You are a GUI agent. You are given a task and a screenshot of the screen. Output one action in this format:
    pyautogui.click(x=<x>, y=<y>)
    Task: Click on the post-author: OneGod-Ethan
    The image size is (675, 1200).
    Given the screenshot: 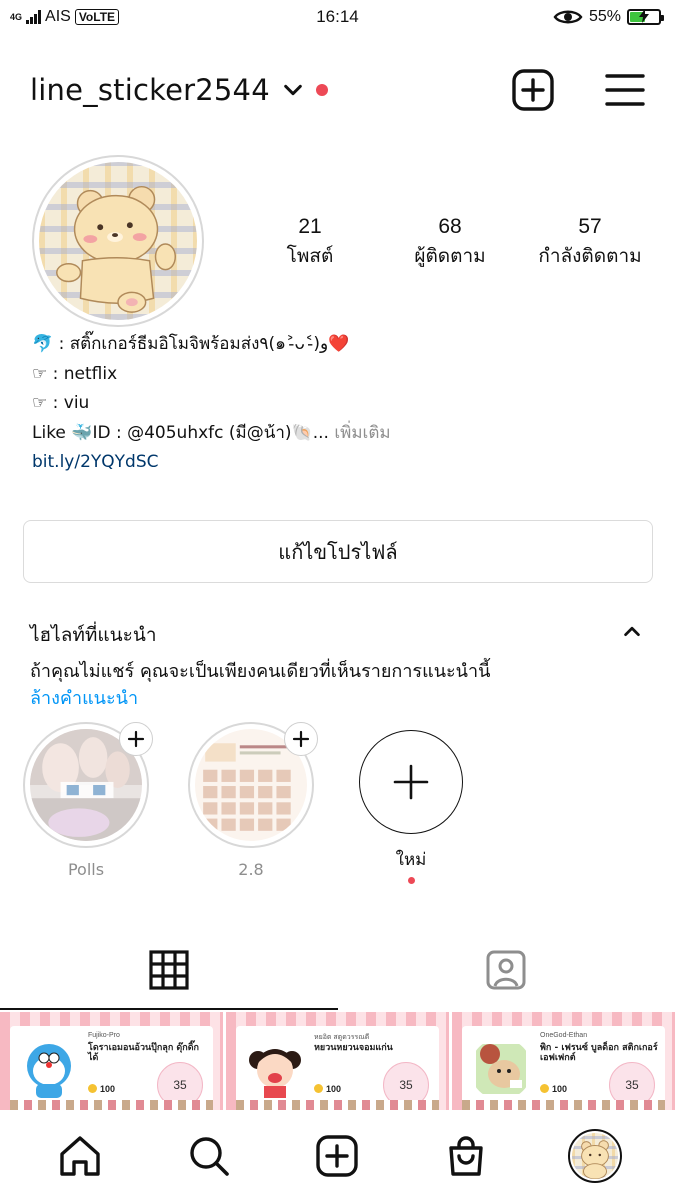 What is the action you would take?
    pyautogui.click(x=564, y=1035)
    